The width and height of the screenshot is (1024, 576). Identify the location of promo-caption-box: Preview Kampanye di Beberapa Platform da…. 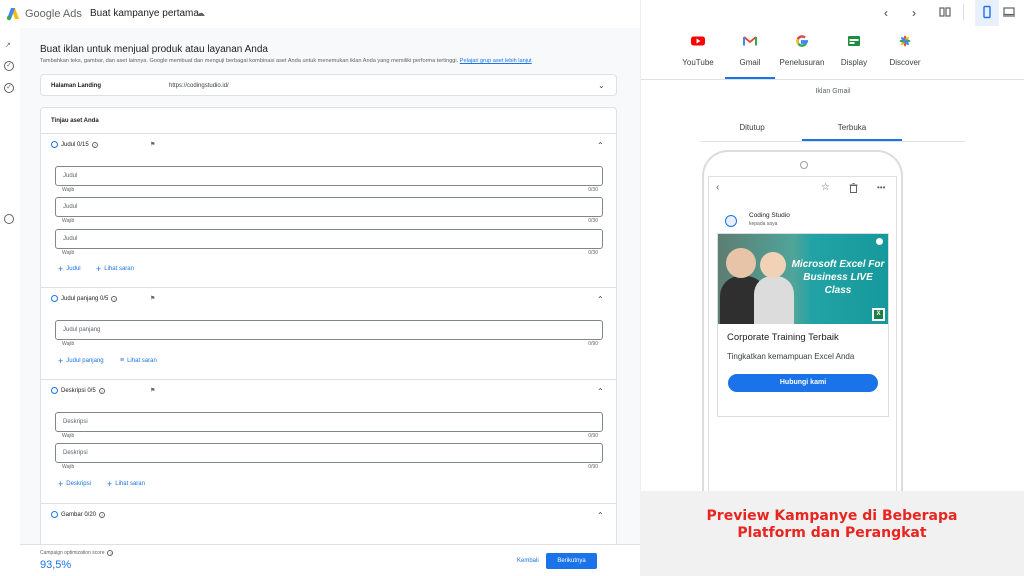
(832, 533).